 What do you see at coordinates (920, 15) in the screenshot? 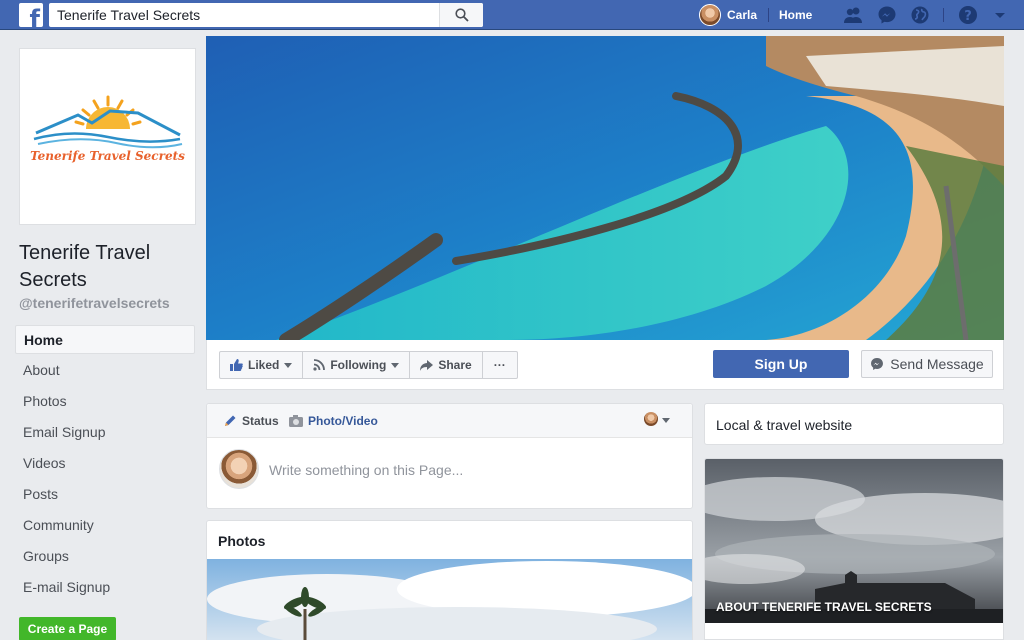
I see `notifications-globe-icon` at bounding box center [920, 15].